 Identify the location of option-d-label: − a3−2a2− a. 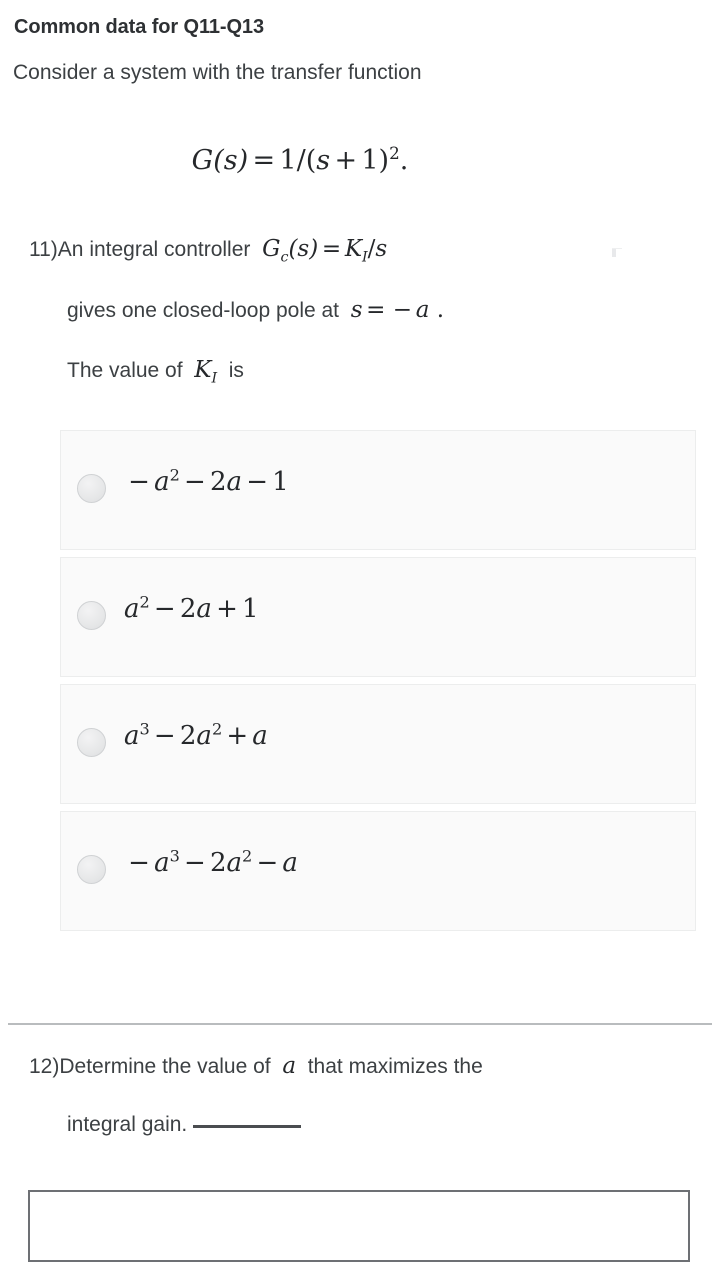
(213, 862).